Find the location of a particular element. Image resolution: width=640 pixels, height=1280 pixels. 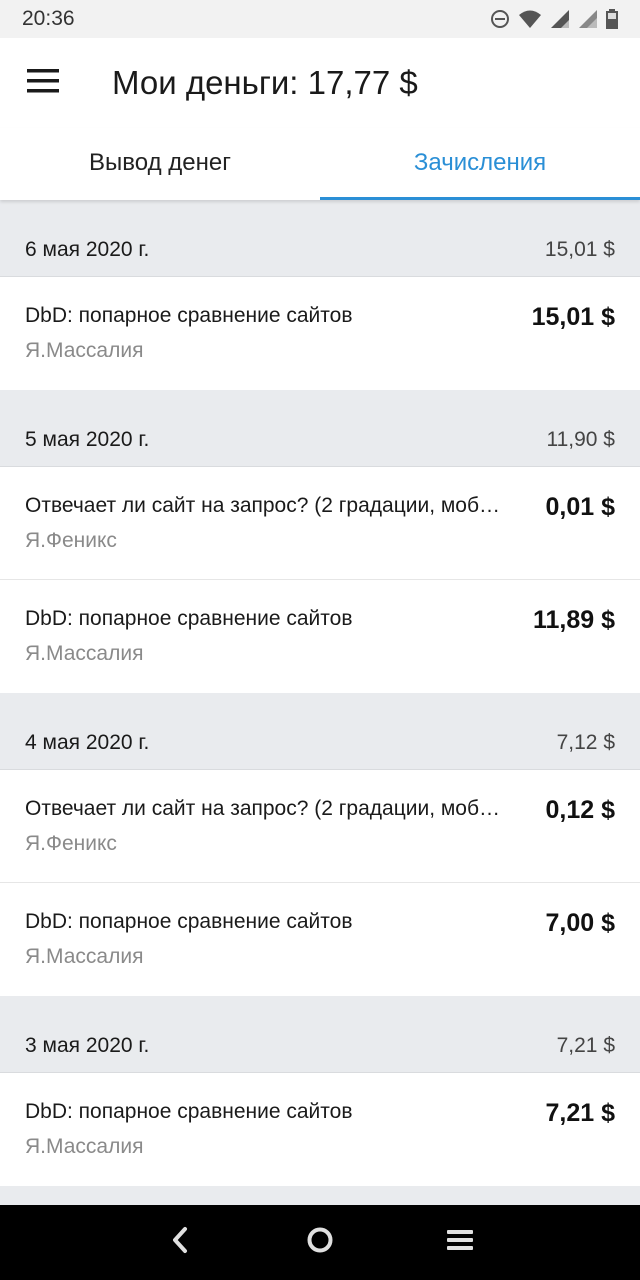

day-header: 6 мая 2020 г. 15,01 $ is located at coordinates (320, 238).